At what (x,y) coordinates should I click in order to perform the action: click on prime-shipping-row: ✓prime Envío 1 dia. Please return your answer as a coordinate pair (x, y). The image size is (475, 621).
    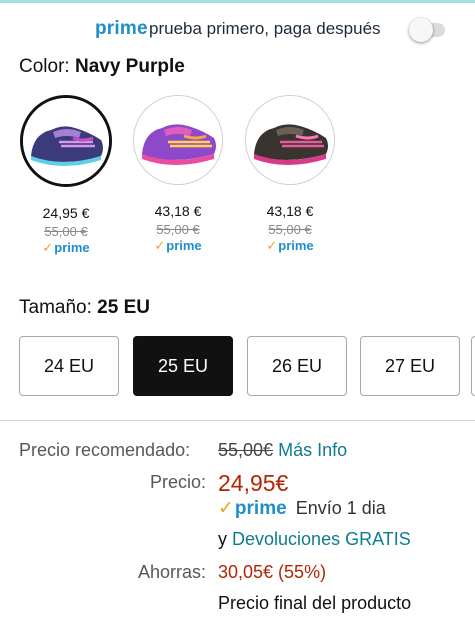
    Looking at the image, I should click on (302, 508).